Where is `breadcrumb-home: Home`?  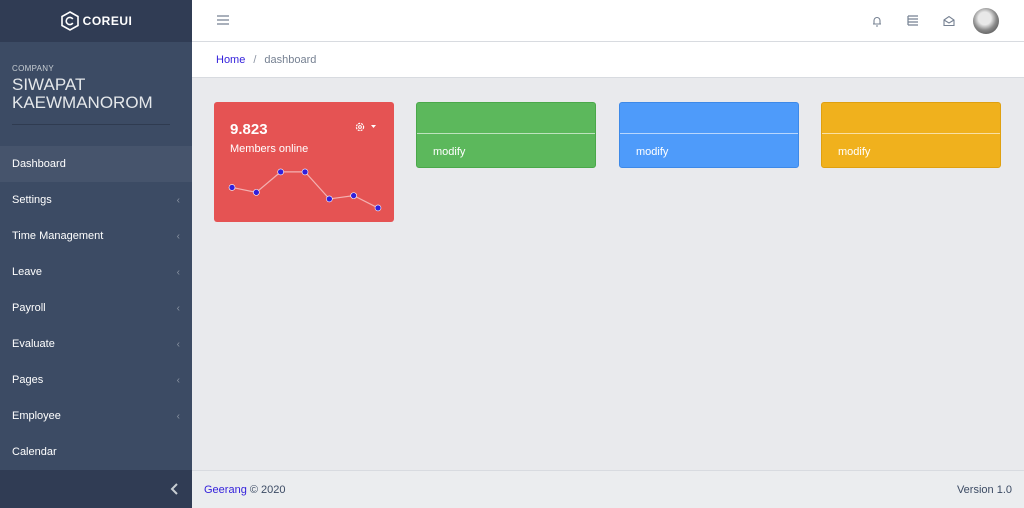 breadcrumb-home: Home is located at coordinates (230, 60).